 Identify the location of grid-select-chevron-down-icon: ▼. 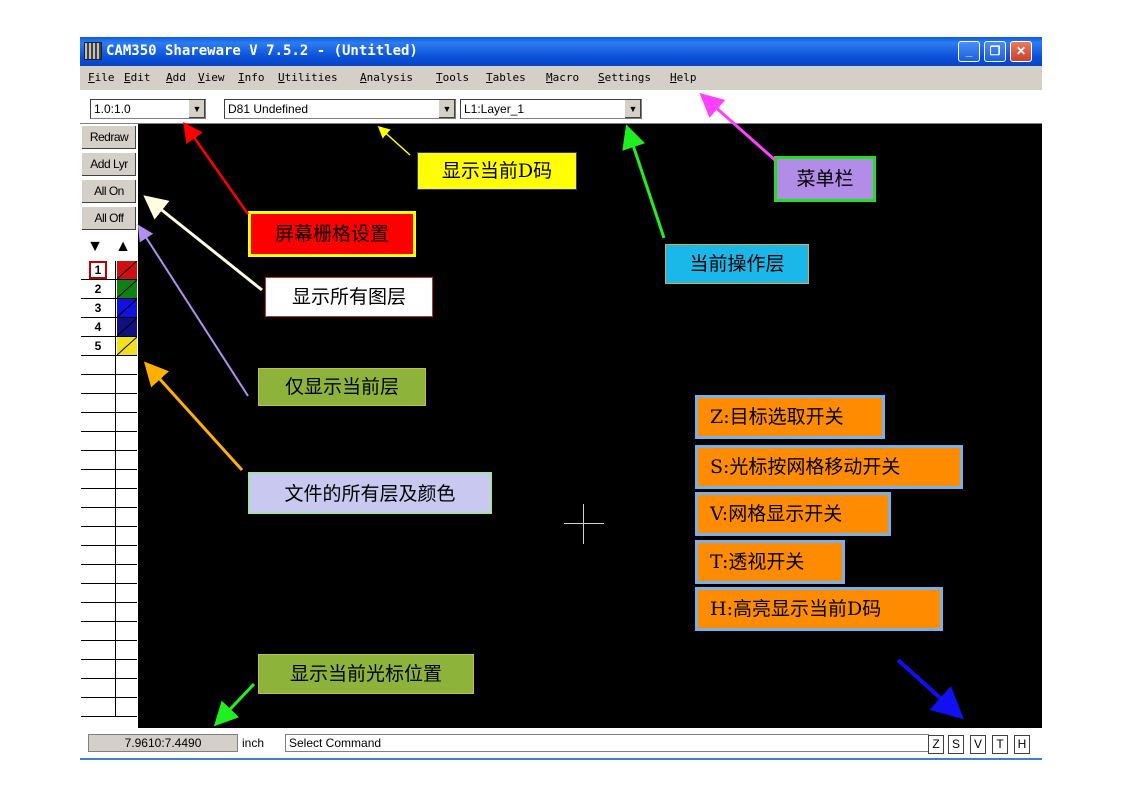
(196, 109).